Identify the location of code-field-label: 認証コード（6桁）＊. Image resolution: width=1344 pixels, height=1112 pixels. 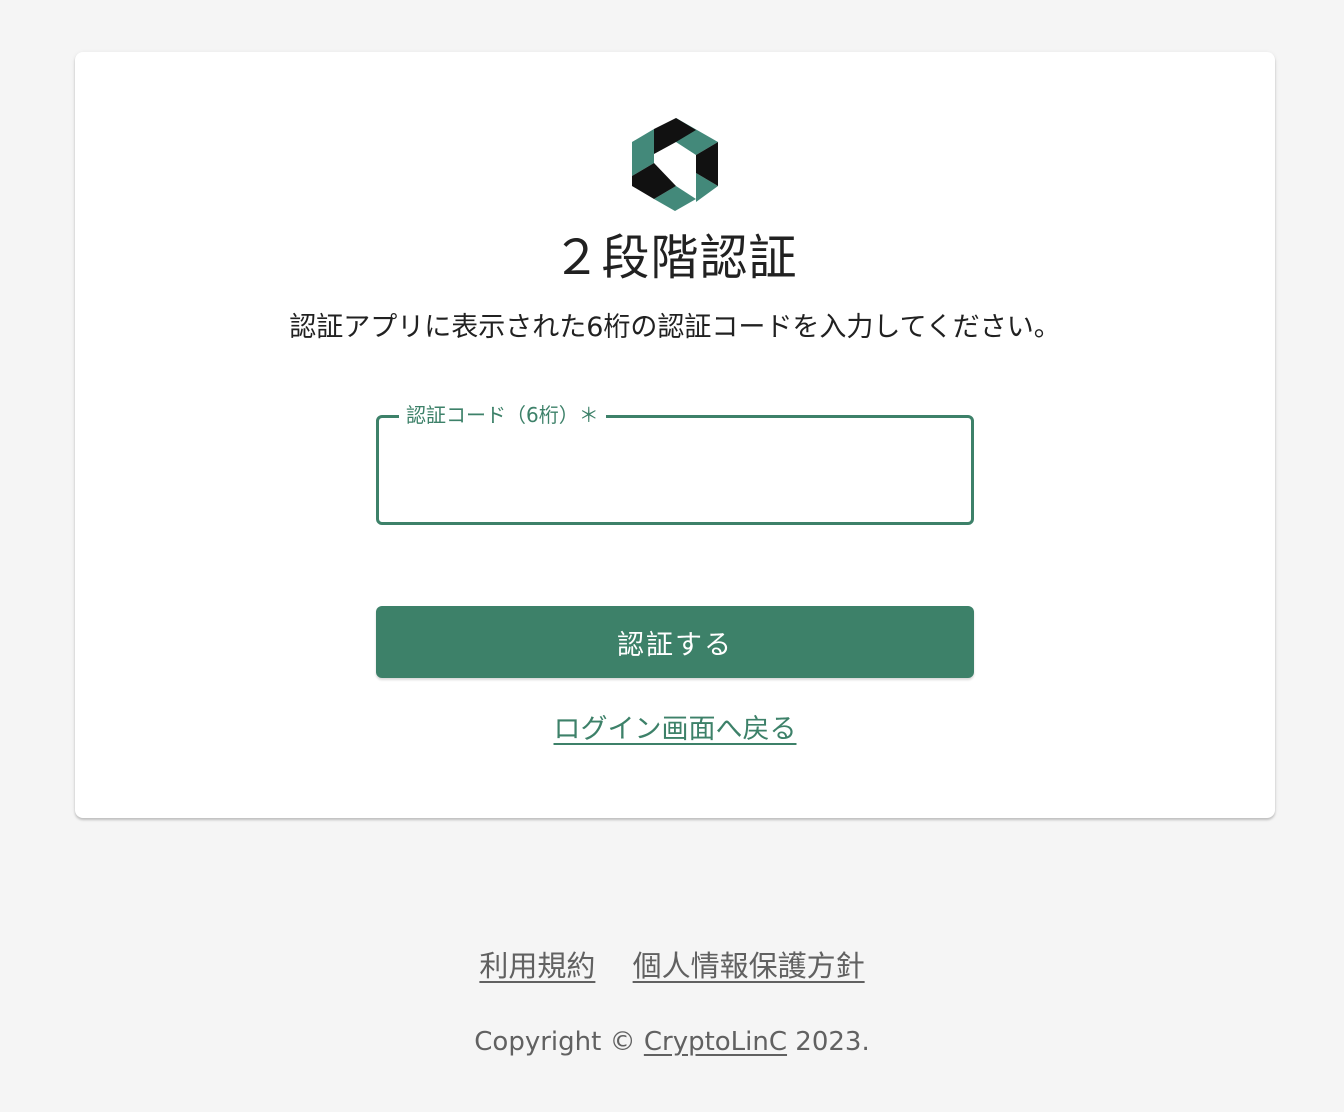
(502, 415).